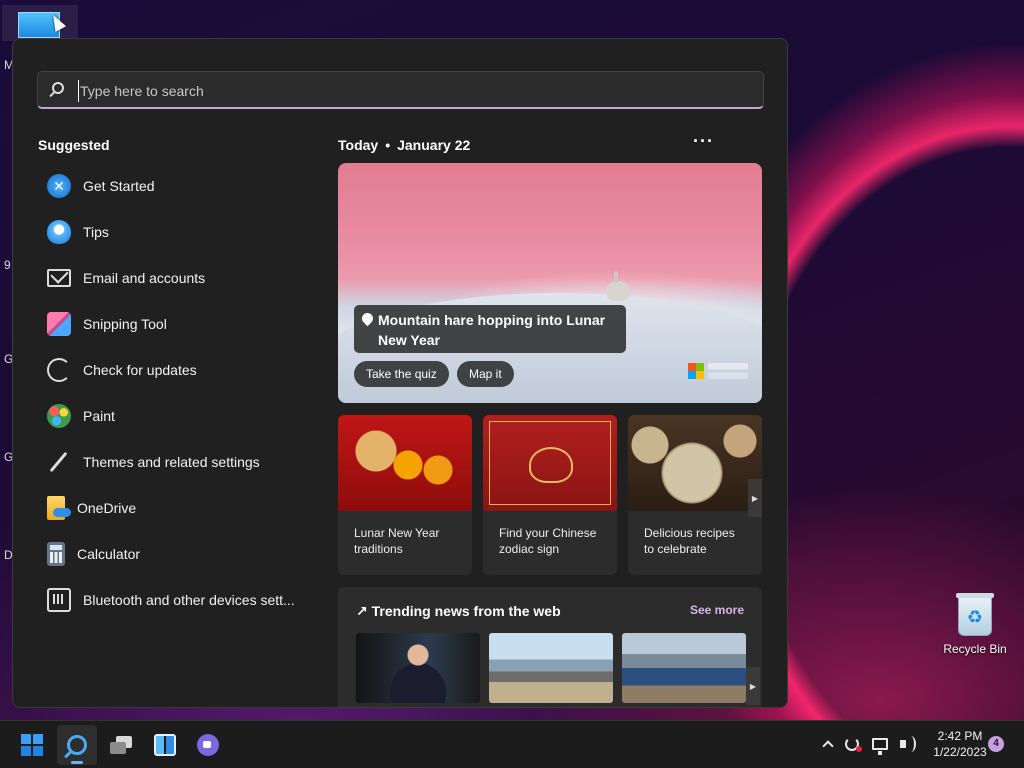 The image size is (1024, 768). I want to click on chevron-up-icon, so click(828, 746).